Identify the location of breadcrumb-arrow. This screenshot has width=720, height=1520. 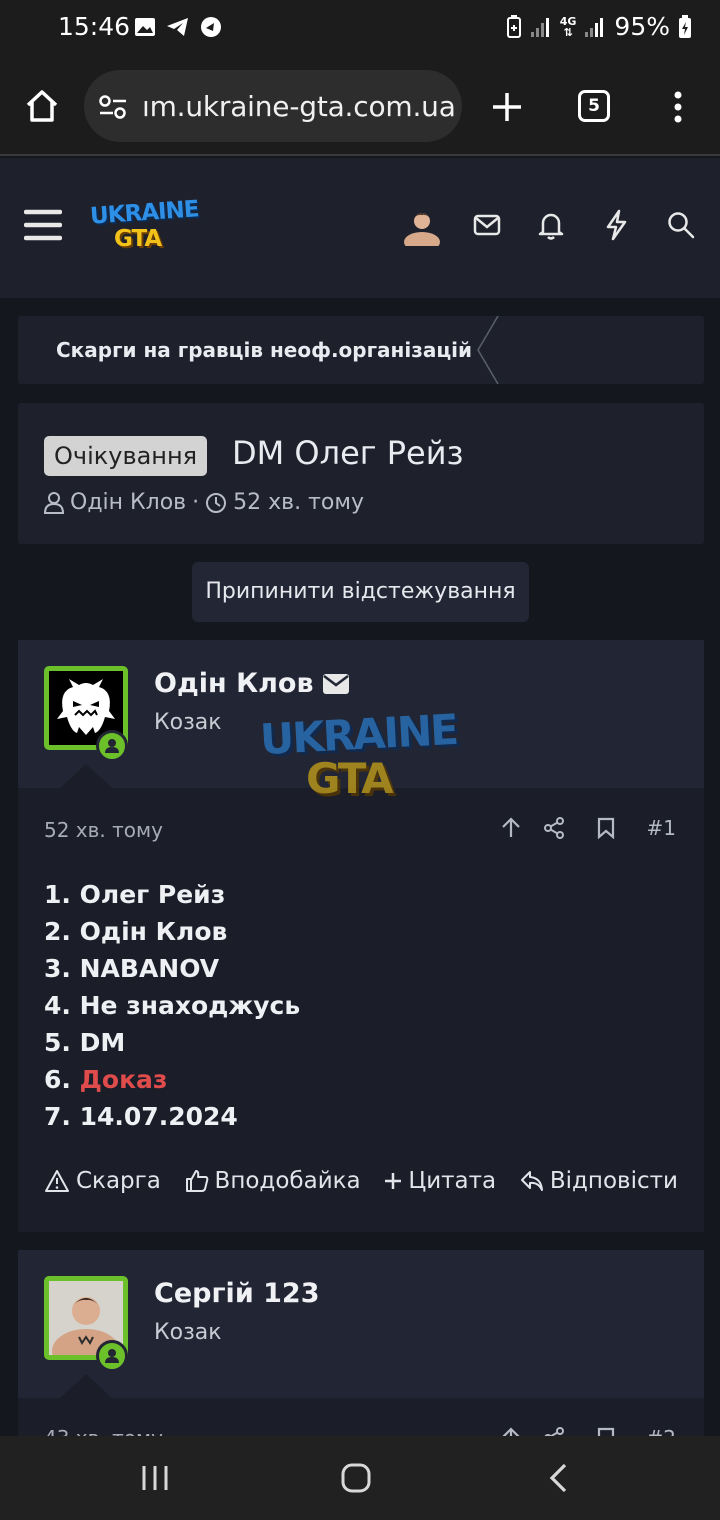
(488, 350).